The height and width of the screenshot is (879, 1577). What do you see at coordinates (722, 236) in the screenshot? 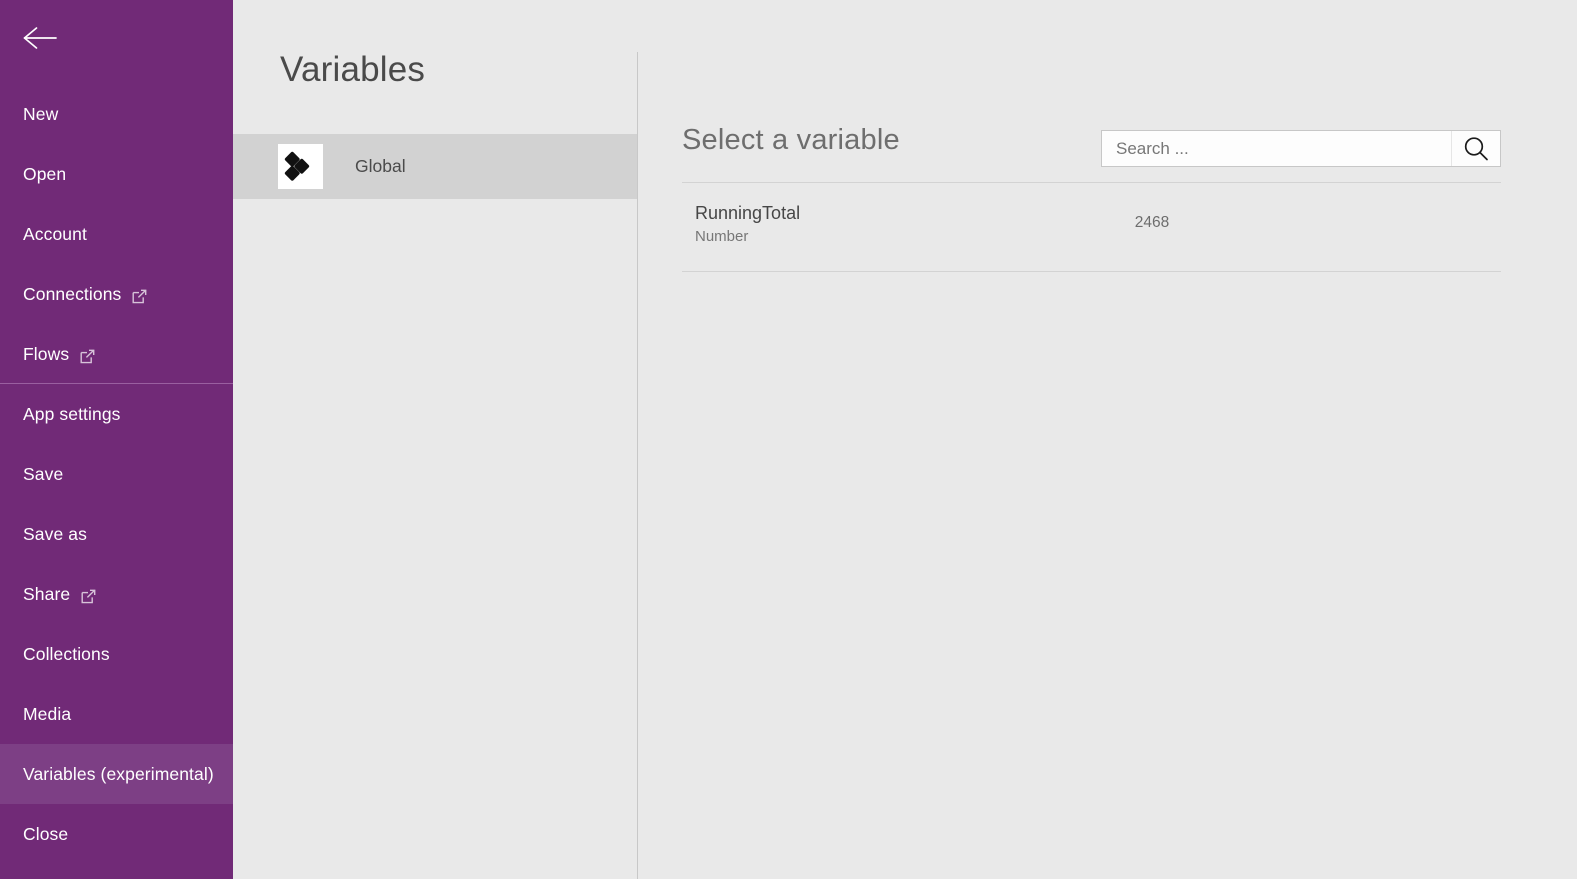
I see `variable-type: Number` at bounding box center [722, 236].